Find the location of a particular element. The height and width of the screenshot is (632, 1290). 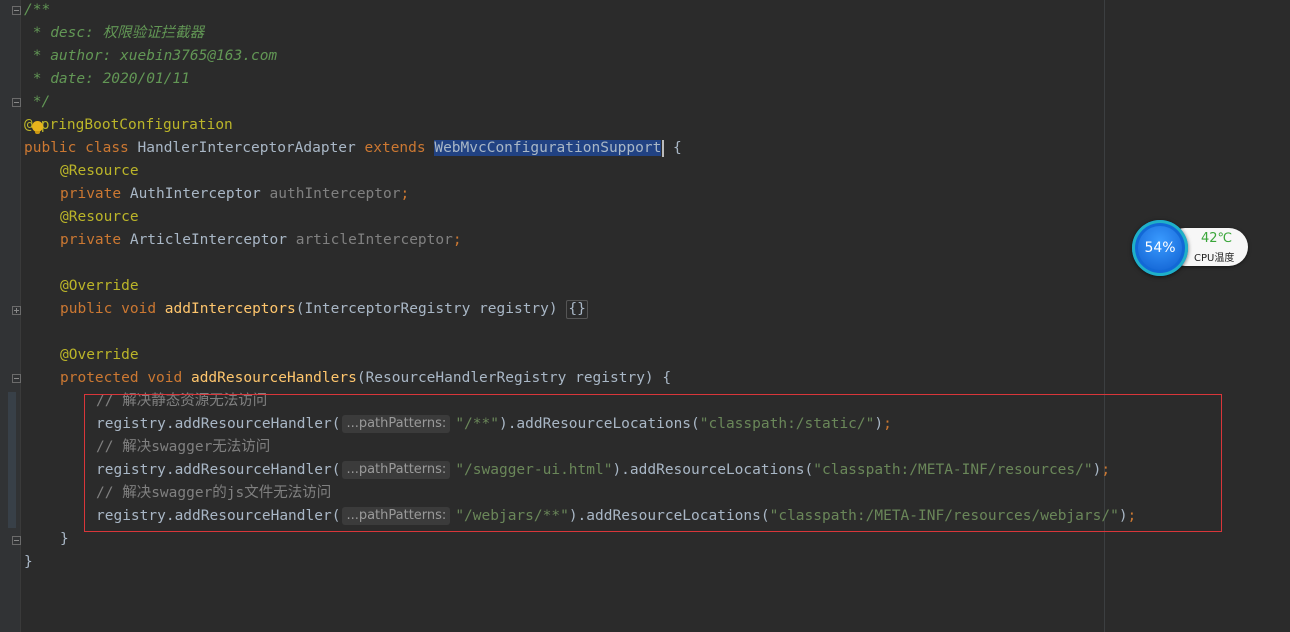

code-line: * author: xuebin3765@163.com is located at coordinates (150, 56).